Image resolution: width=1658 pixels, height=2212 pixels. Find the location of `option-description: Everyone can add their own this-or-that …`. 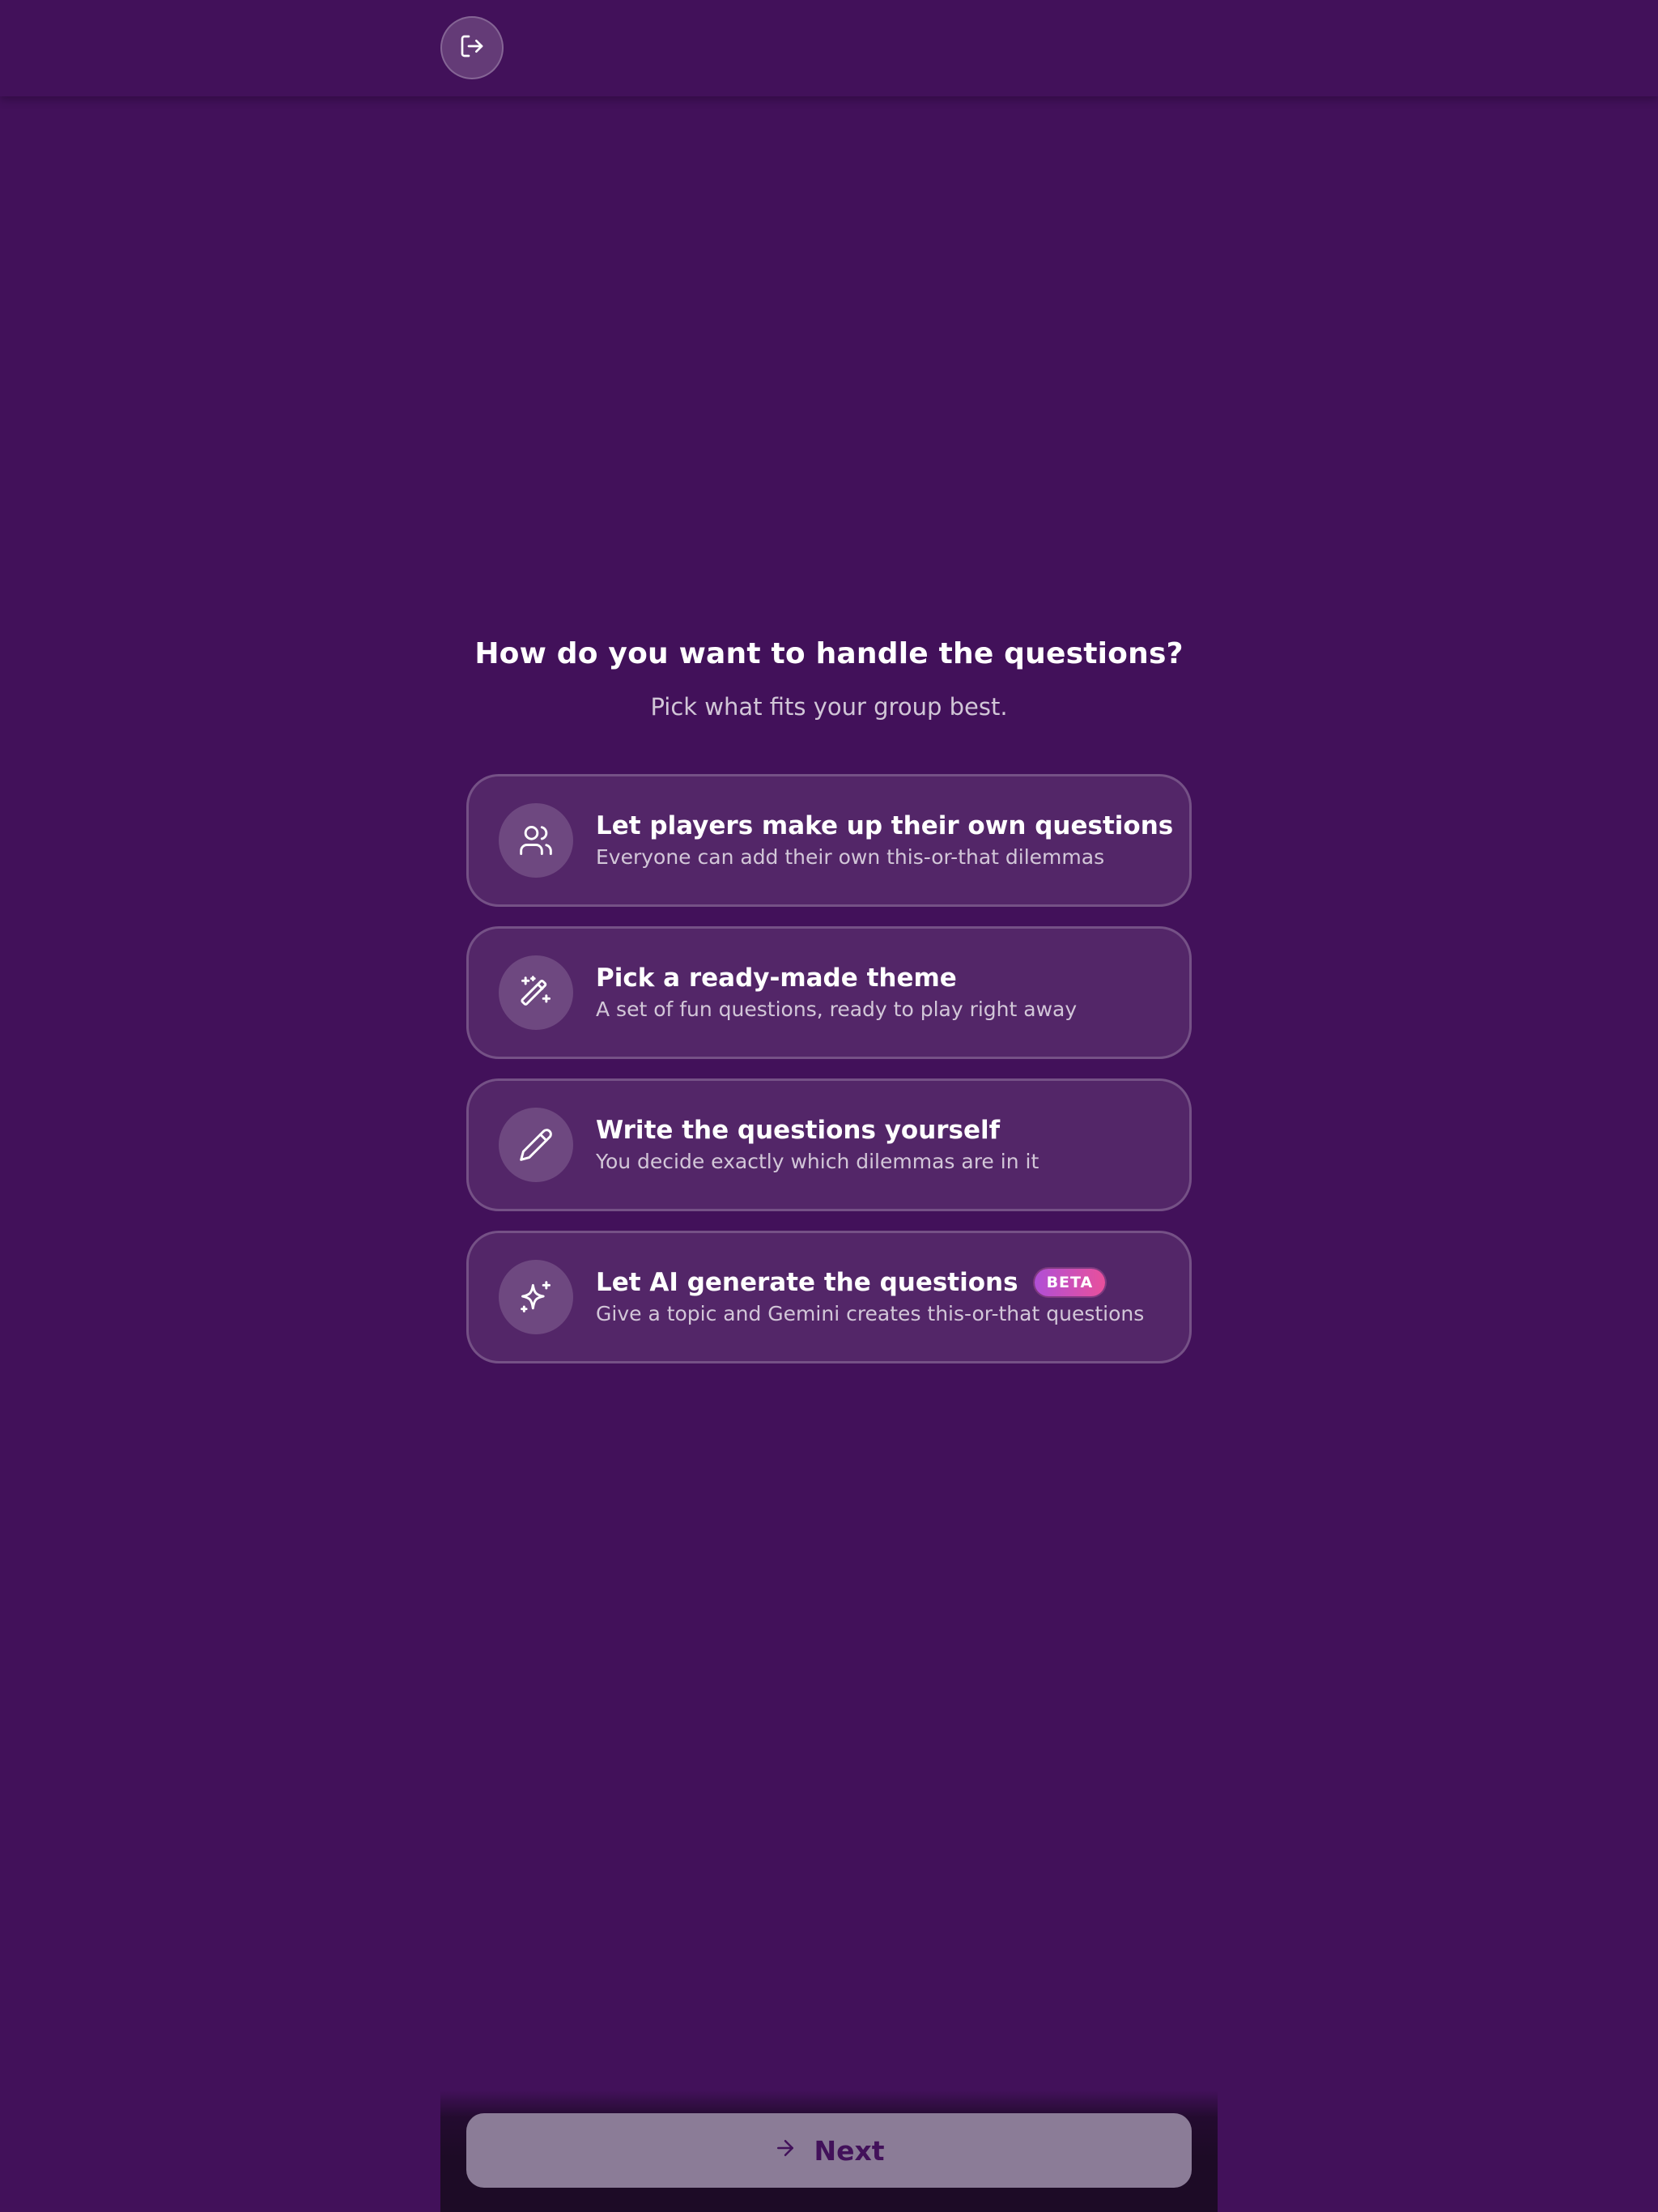

option-description: Everyone can add their own this-or-that … is located at coordinates (850, 857).